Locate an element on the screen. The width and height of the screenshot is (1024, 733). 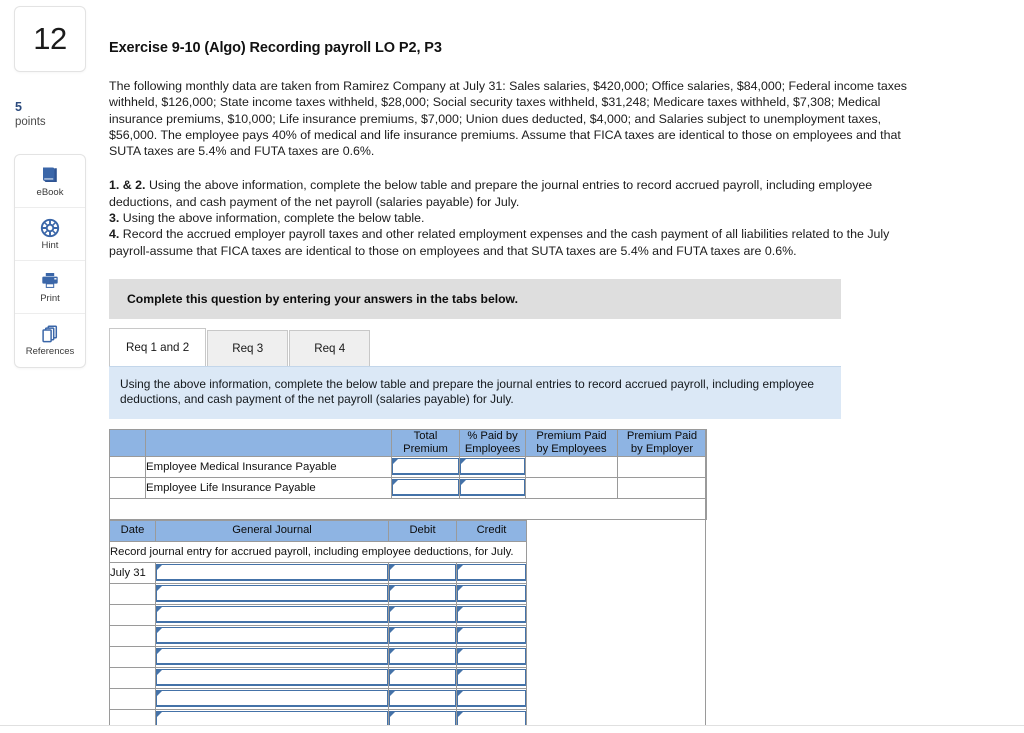
premium-row-0-total-premium-cell is located at coordinates (425, 466).